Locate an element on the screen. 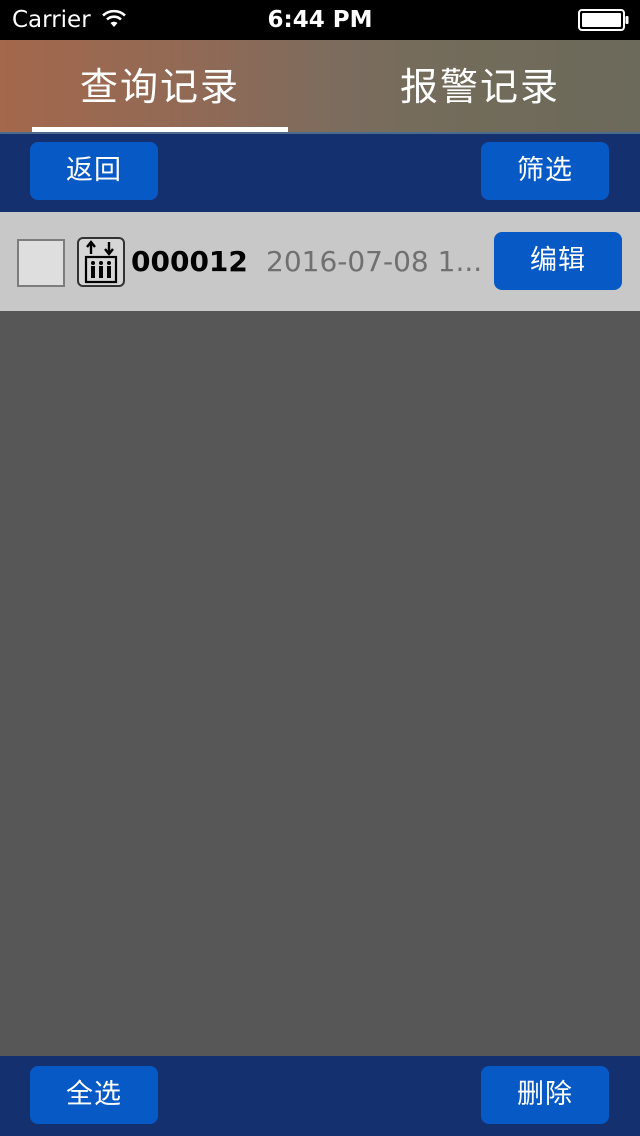 The width and height of the screenshot is (640, 1136). bottom-toolbar: 全选 删除 is located at coordinates (320, 1096).